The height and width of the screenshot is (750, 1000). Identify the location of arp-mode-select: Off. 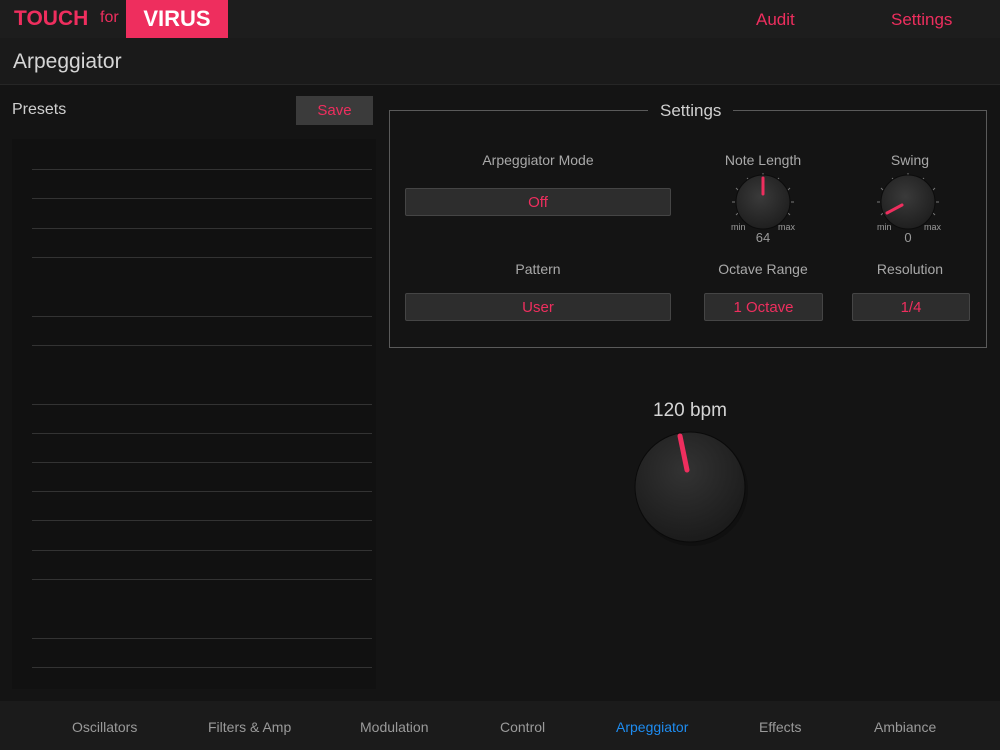
(538, 202).